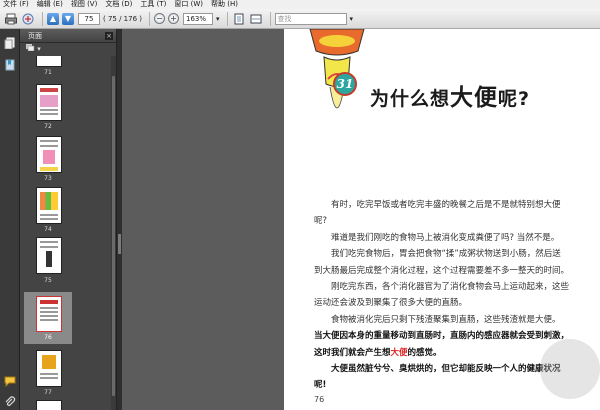  I want to click on pages-icon, so click(10, 42).